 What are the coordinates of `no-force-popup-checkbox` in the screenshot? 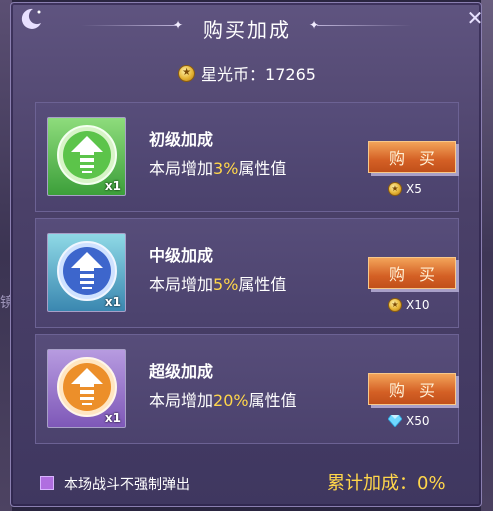 It's located at (47, 483).